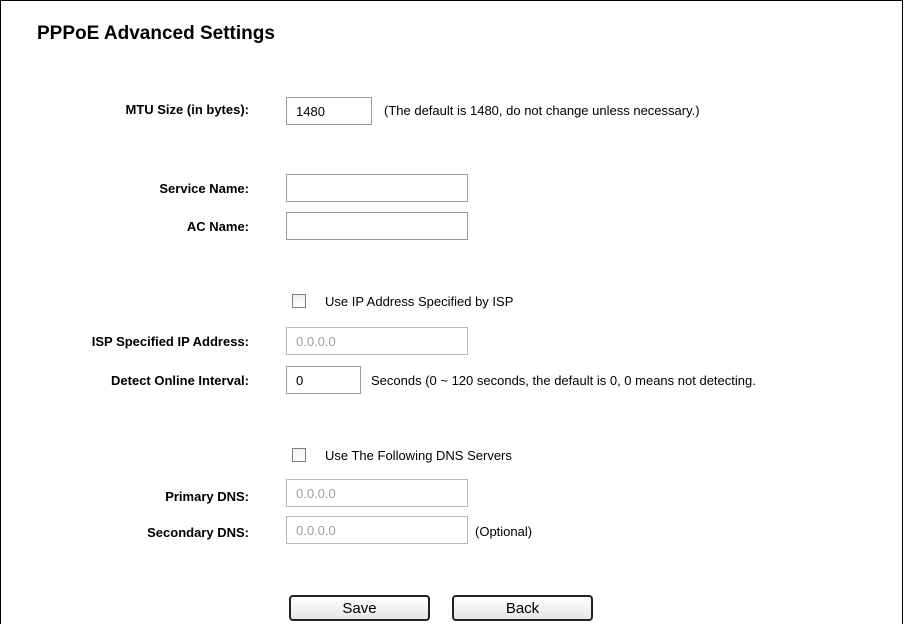 Image resolution: width=904 pixels, height=624 pixels. I want to click on detect-interval-label: Detect Online Interval:, so click(180, 380).